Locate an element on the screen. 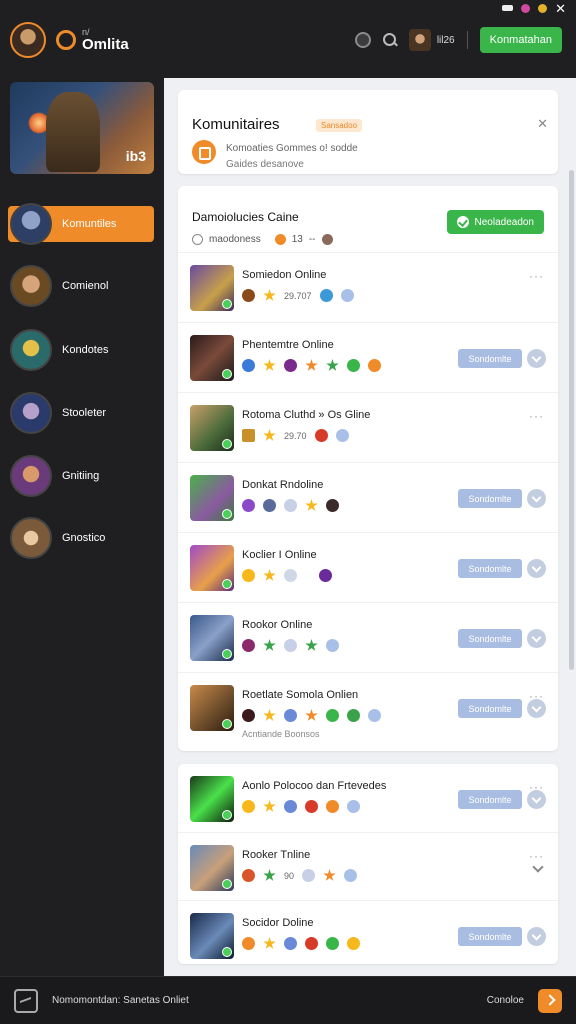  window-close-icon: ✕ is located at coordinates (560, 8).